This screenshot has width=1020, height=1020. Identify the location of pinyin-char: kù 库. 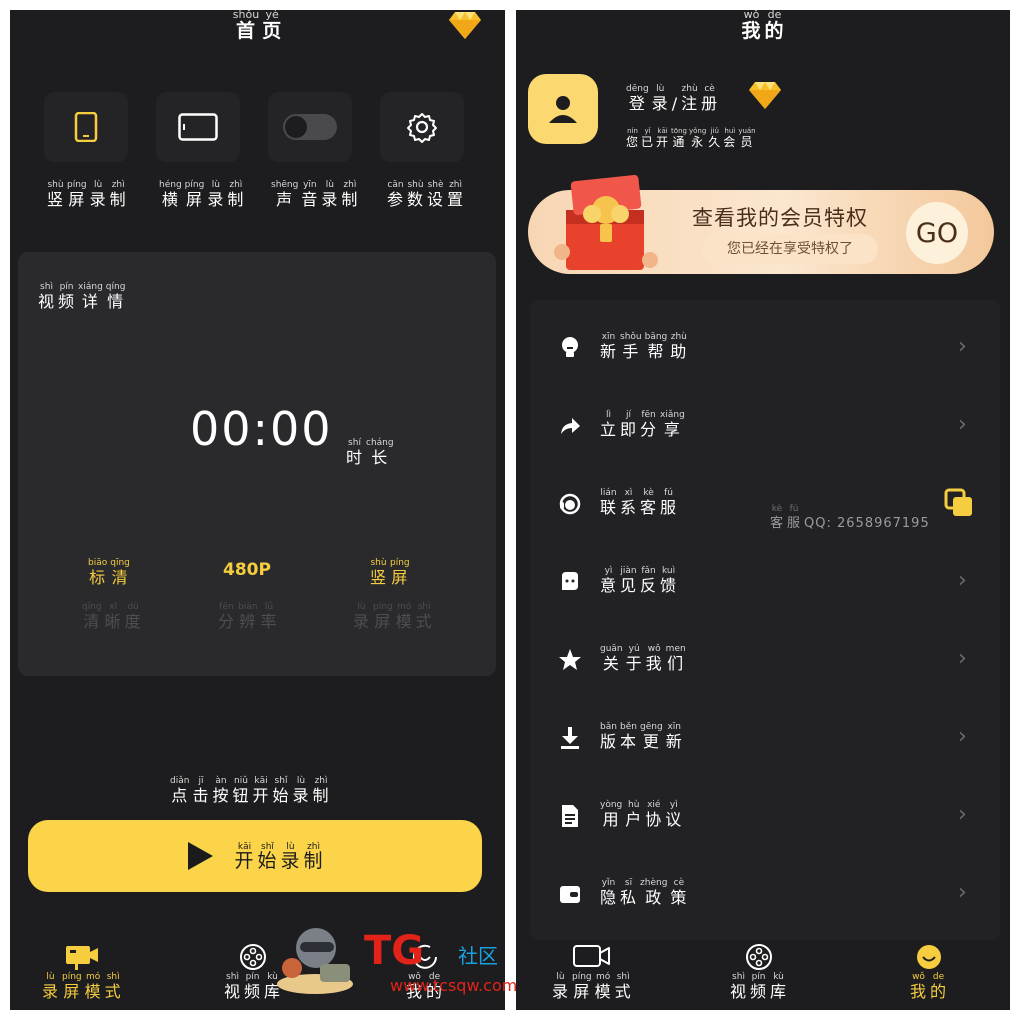
(778, 986).